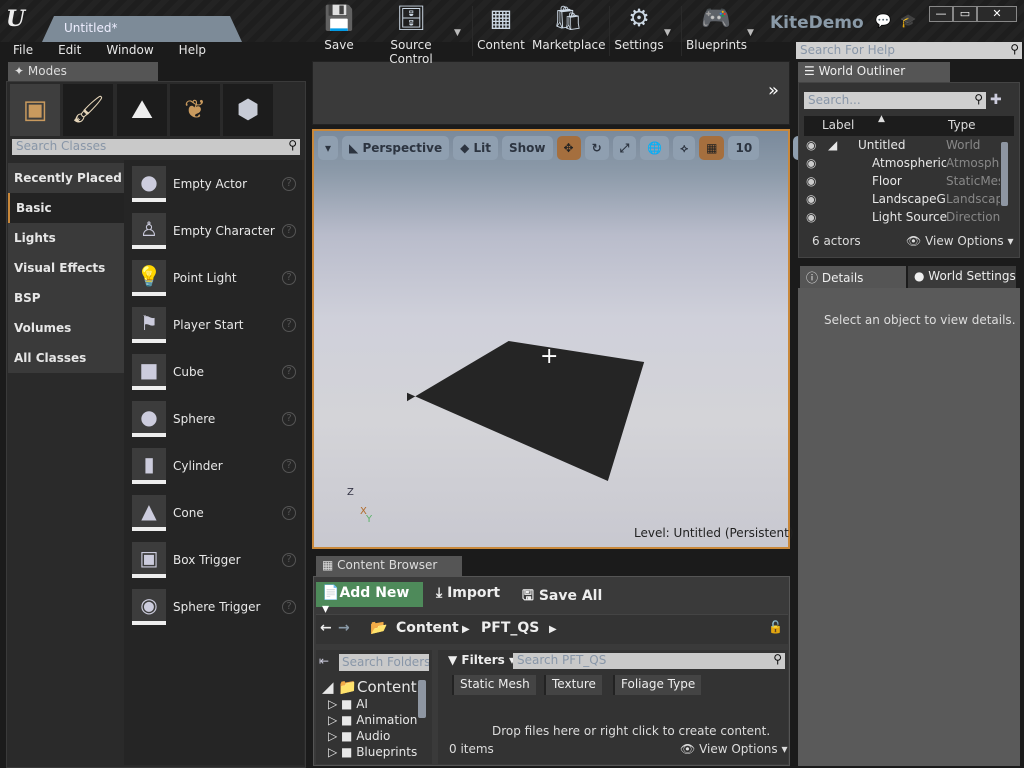 The height and width of the screenshot is (768, 1024). What do you see at coordinates (684, 148) in the screenshot?
I see `surface-snap-icon: ⟡` at bounding box center [684, 148].